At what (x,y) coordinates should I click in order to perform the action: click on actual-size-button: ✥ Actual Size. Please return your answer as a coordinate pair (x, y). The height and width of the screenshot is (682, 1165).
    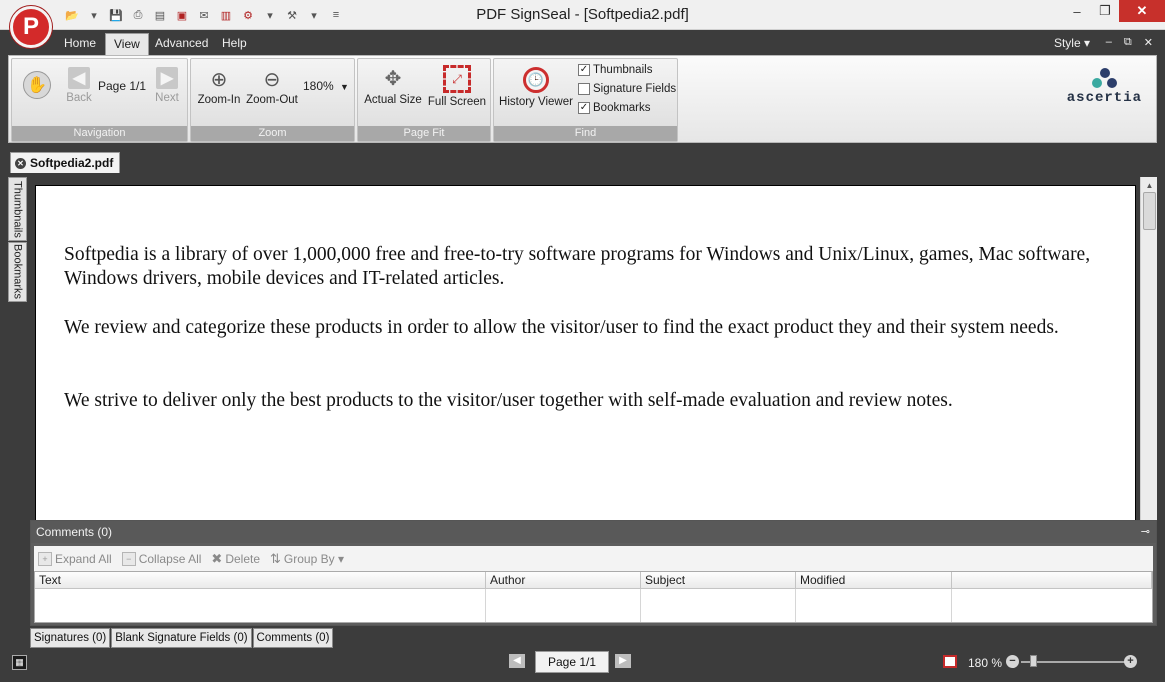
    Looking at the image, I should click on (393, 86).